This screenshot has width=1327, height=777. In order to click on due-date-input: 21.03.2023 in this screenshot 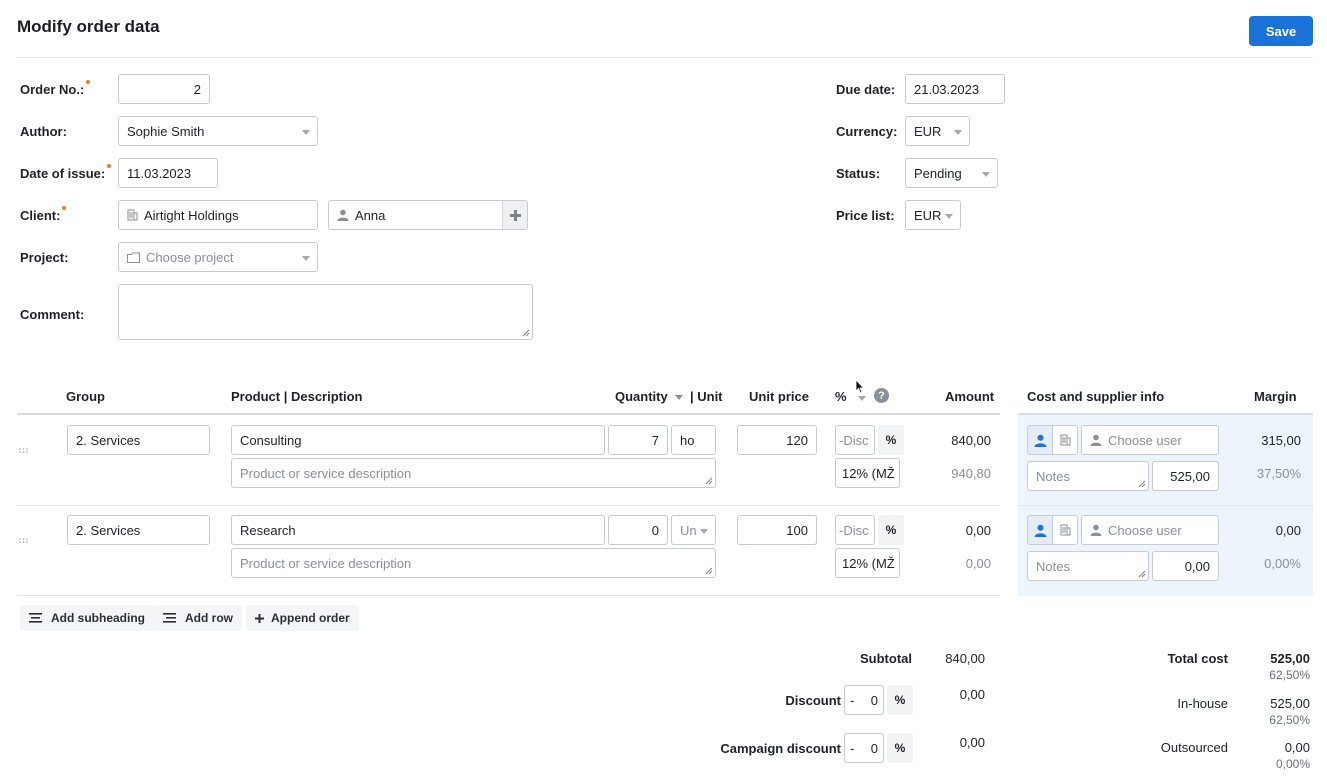, I will do `click(955, 89)`.